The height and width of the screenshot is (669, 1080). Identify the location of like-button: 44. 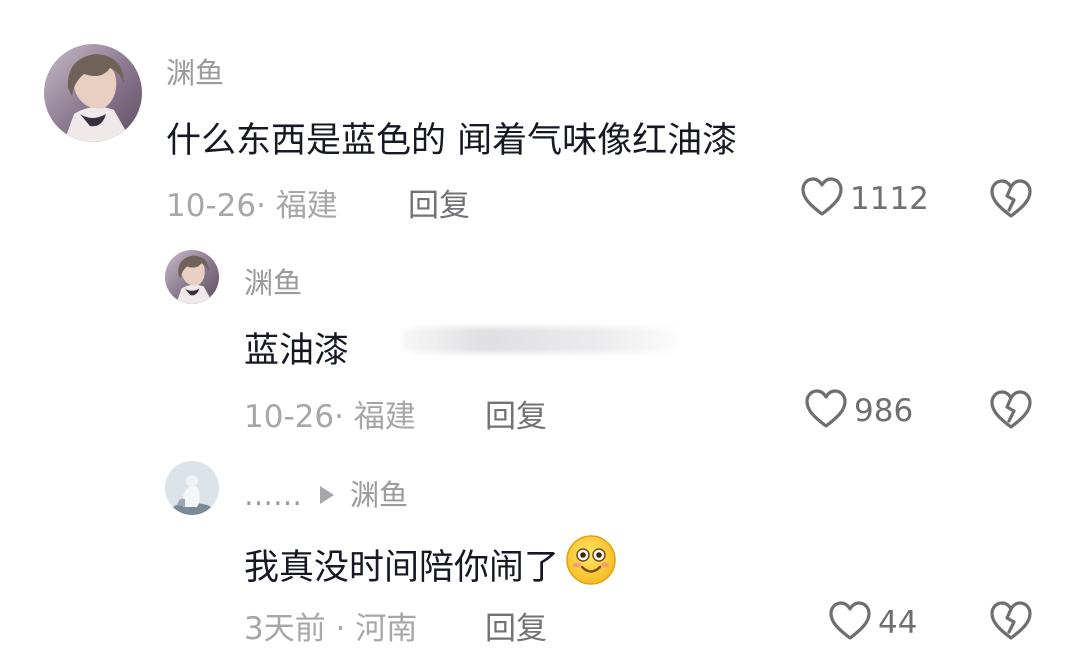
(872, 623).